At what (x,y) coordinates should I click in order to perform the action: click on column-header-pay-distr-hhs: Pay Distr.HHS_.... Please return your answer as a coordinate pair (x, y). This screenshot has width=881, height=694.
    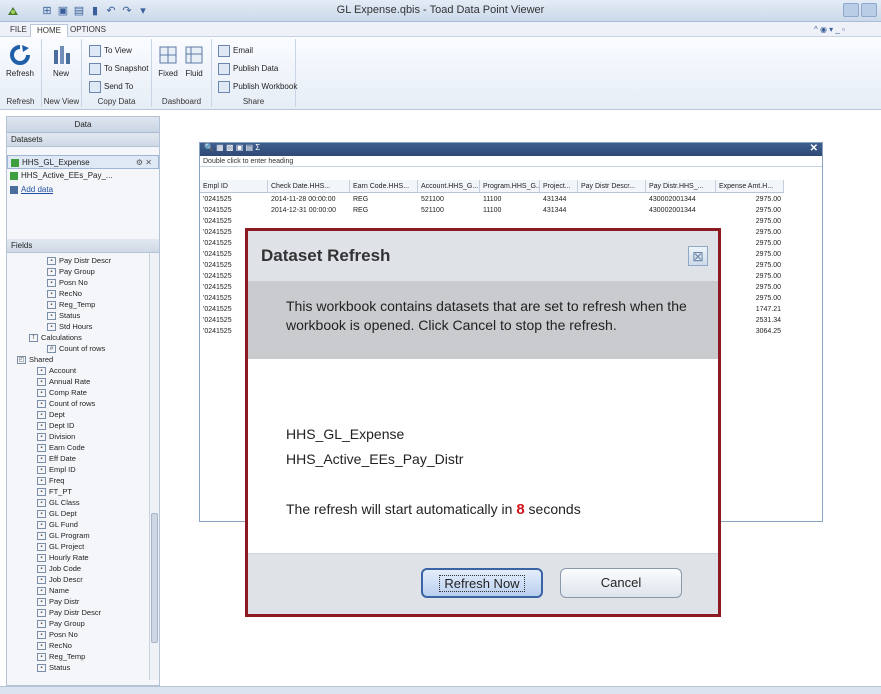
    Looking at the image, I should click on (681, 186).